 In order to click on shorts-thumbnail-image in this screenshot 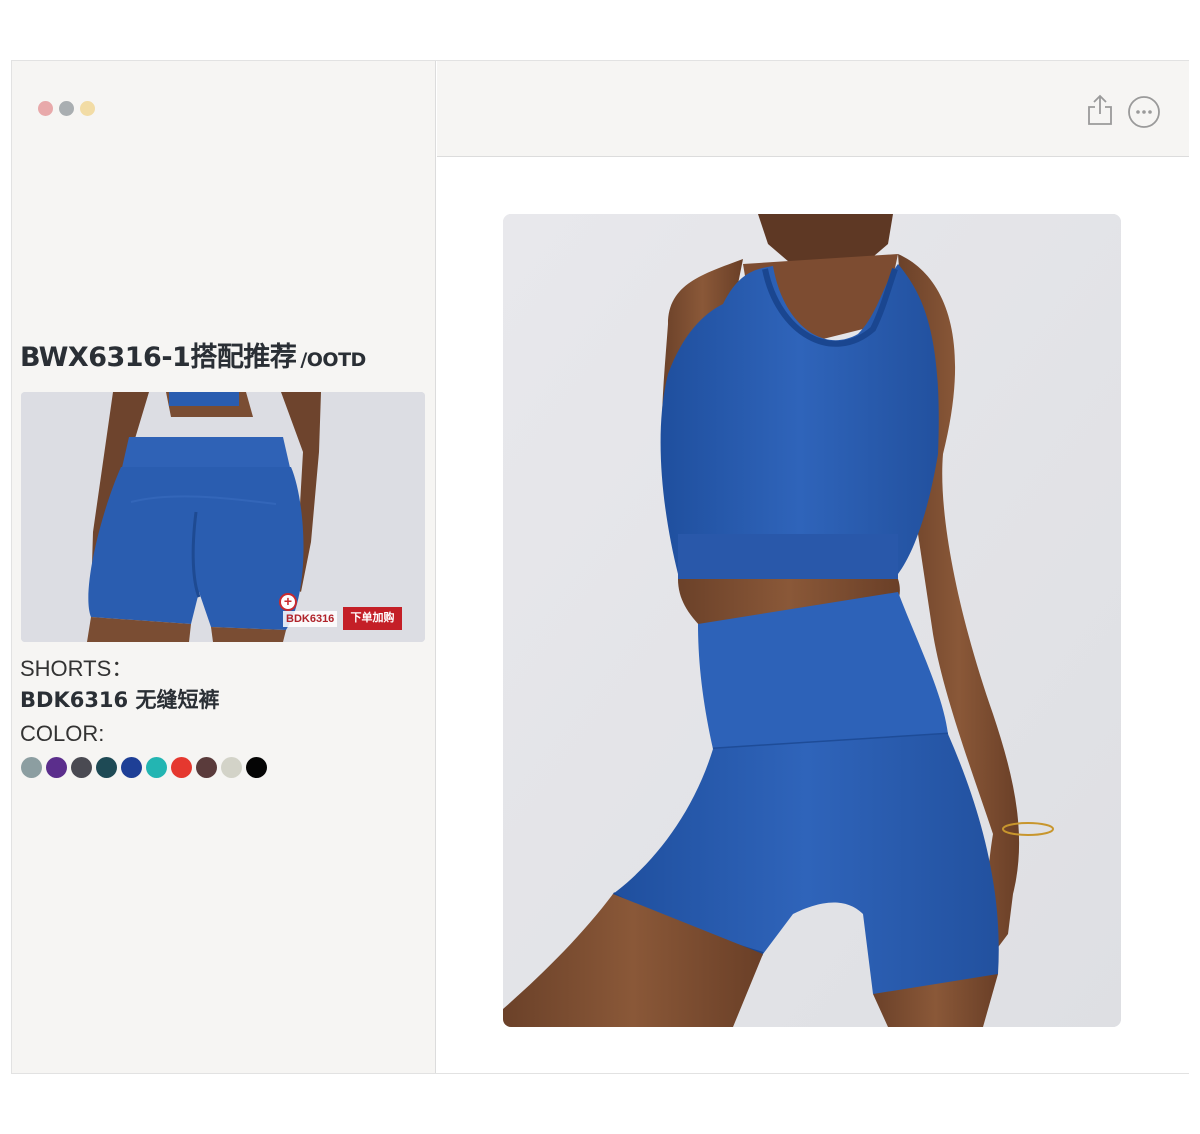, I will do `click(223, 517)`.